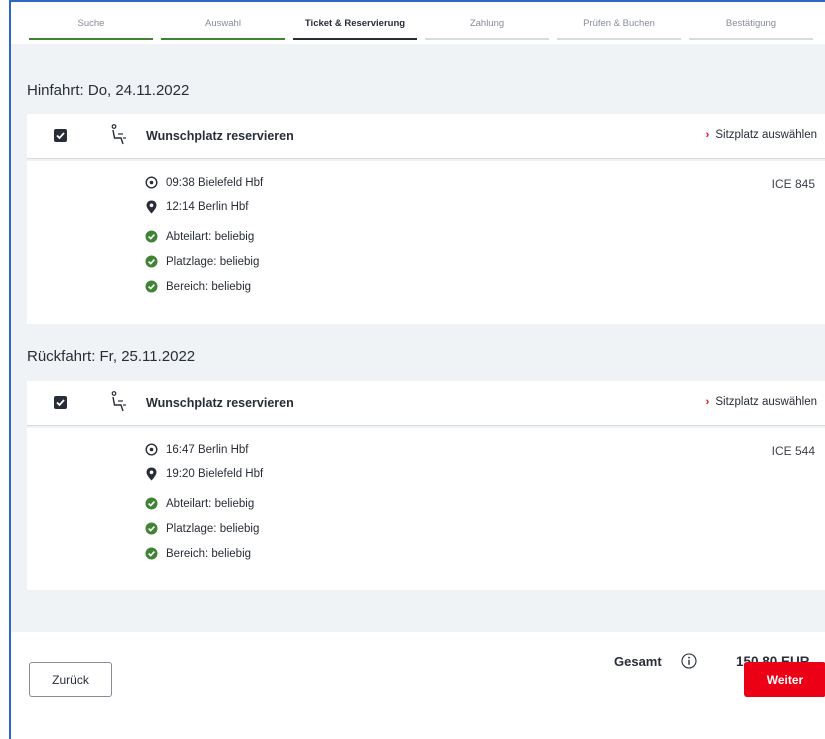  I want to click on total-label: Gesamt, so click(638, 661).